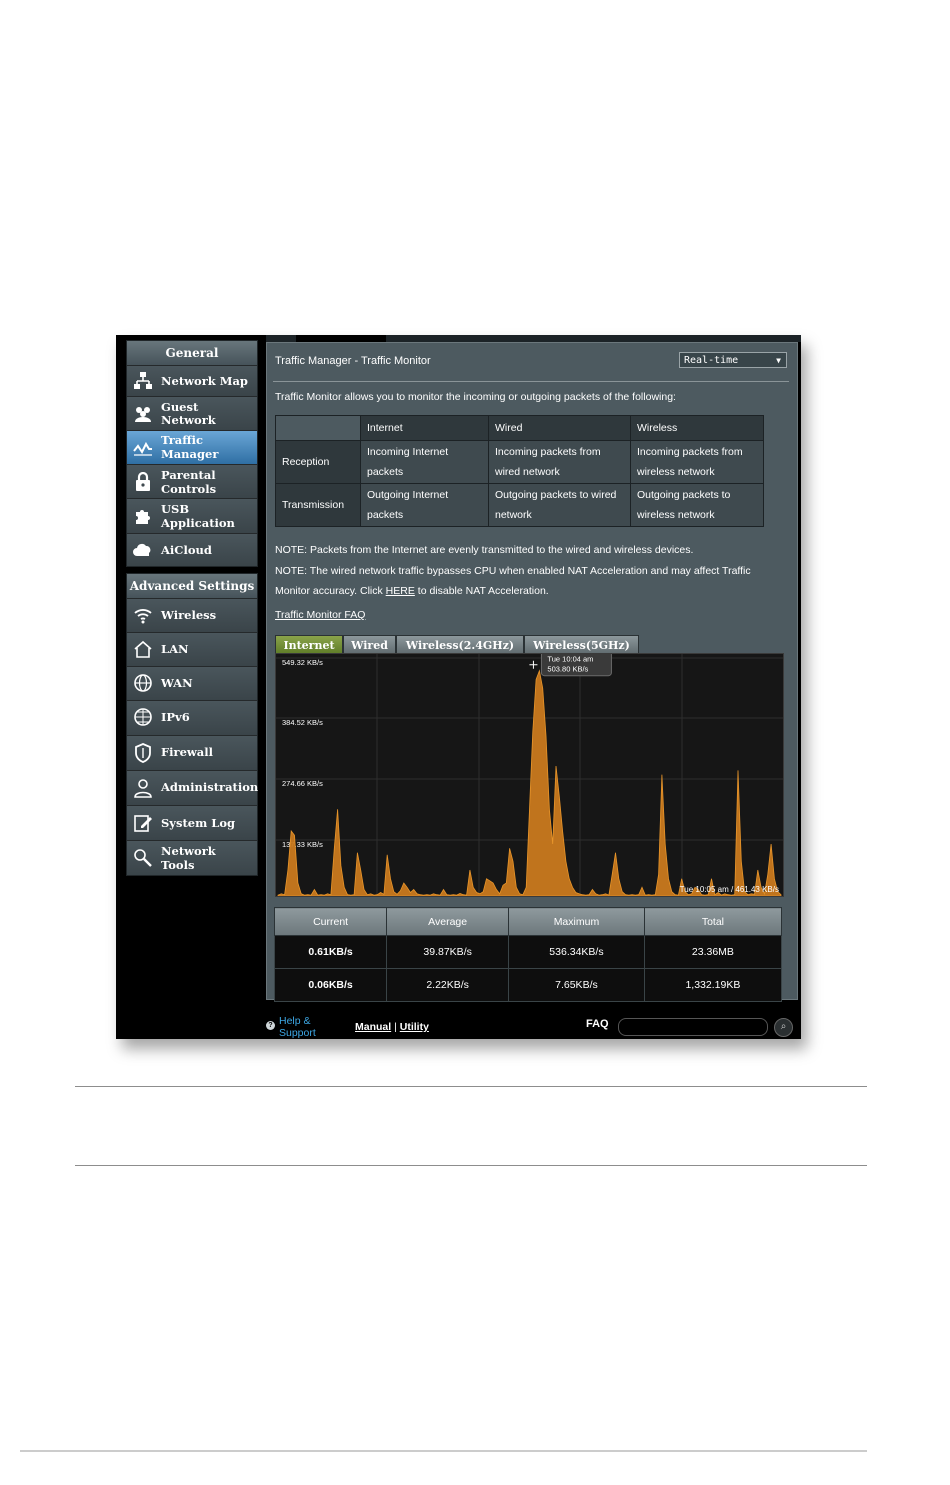  What do you see at coordinates (414, 1027) in the screenshot?
I see `utility-link: Utility` at bounding box center [414, 1027].